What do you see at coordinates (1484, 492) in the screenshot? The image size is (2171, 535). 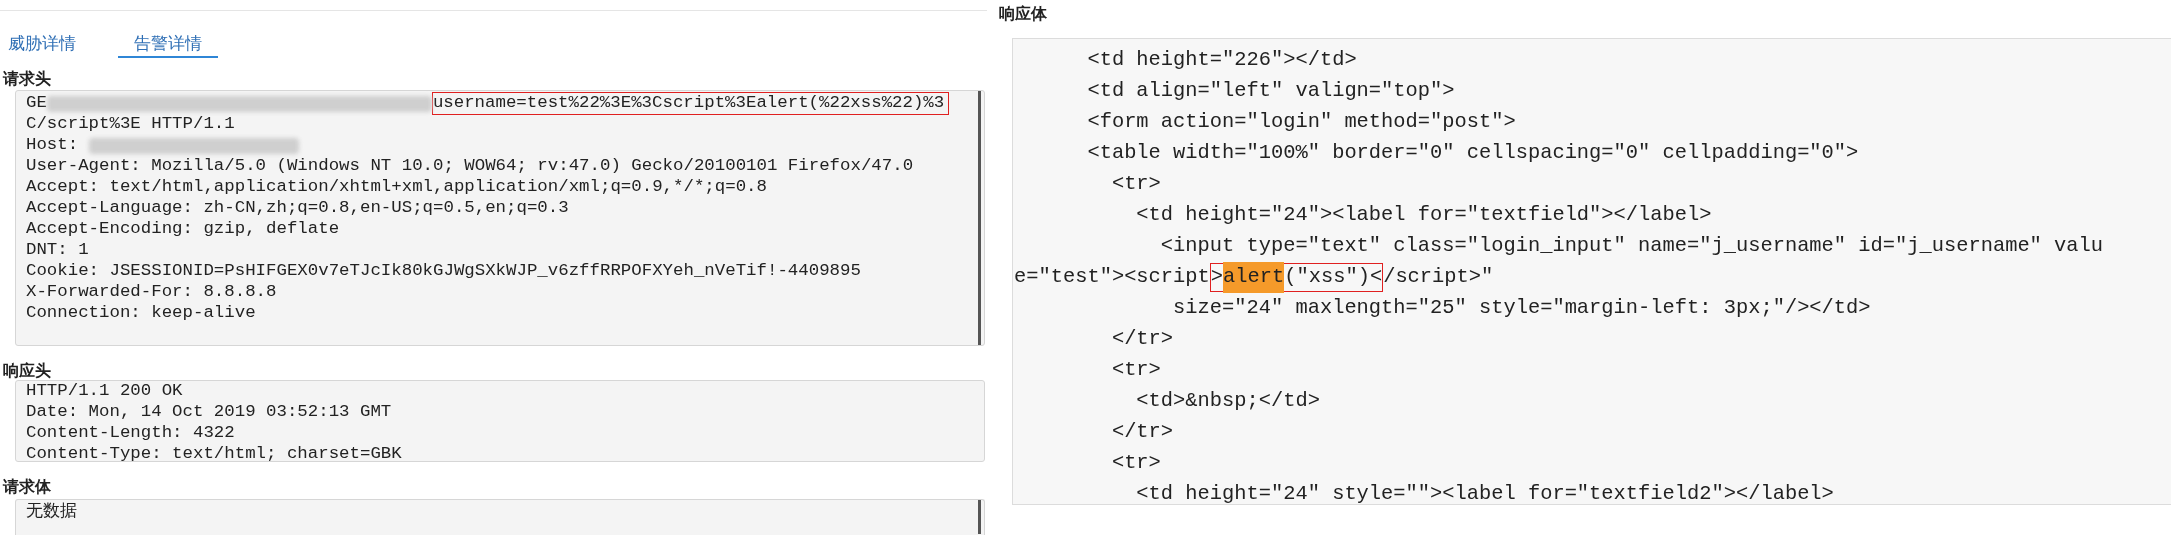 I see `code-line: <td height="24" style=""><label for="textfield2"></label>` at bounding box center [1484, 492].